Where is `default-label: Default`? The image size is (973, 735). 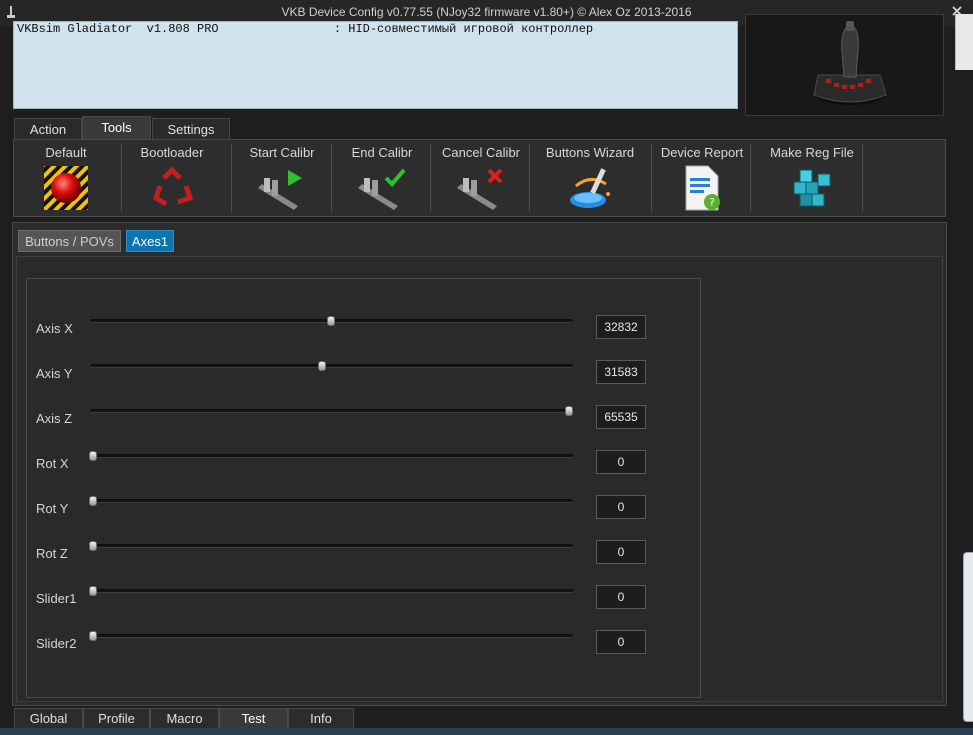 default-label: Default is located at coordinates (66, 152).